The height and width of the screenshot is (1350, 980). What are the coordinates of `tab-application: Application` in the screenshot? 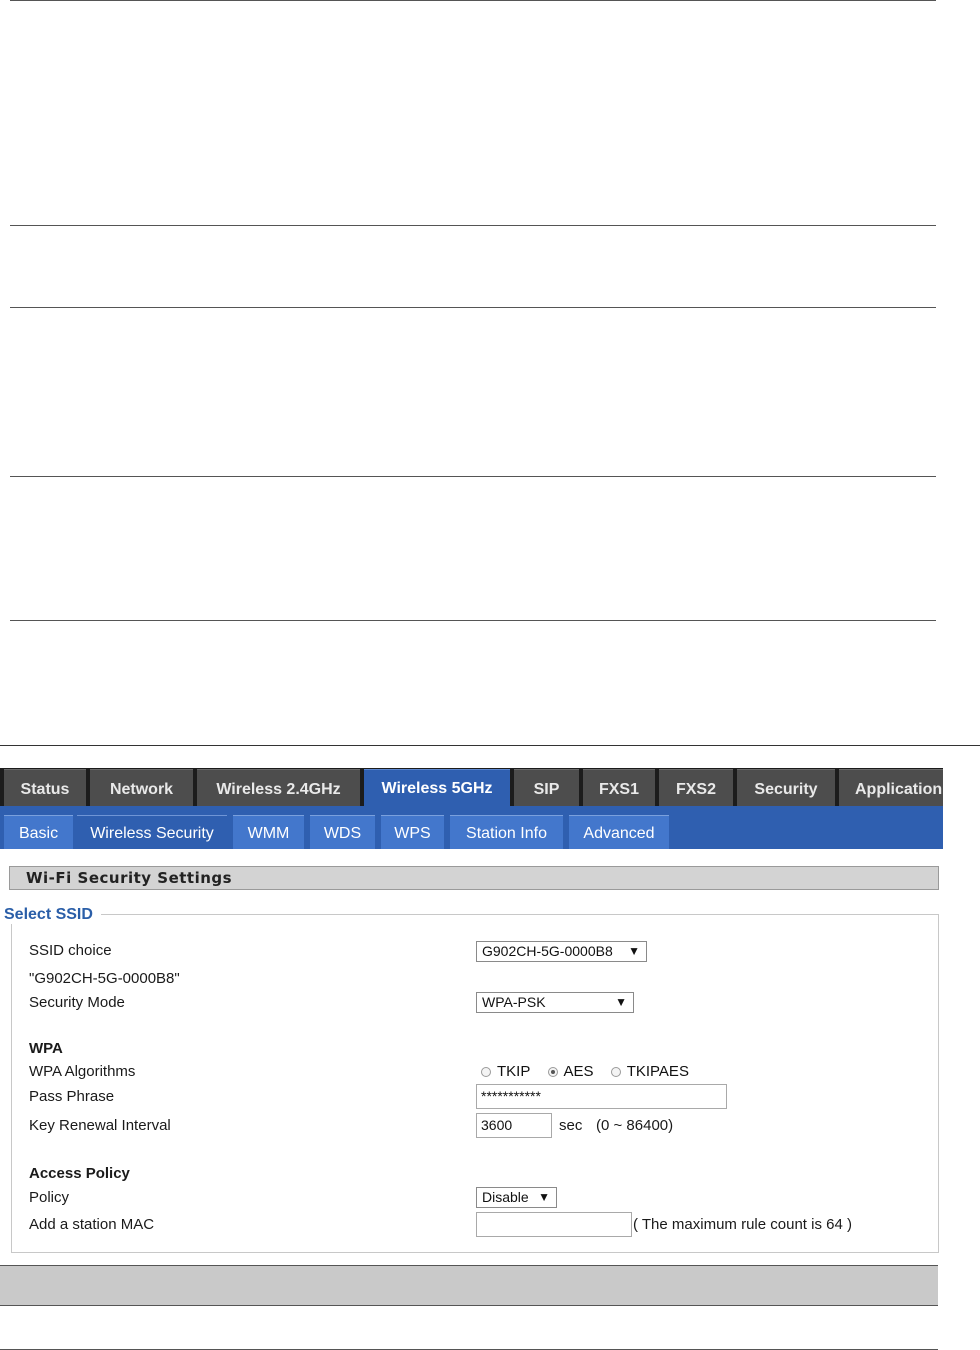 It's located at (891, 787).